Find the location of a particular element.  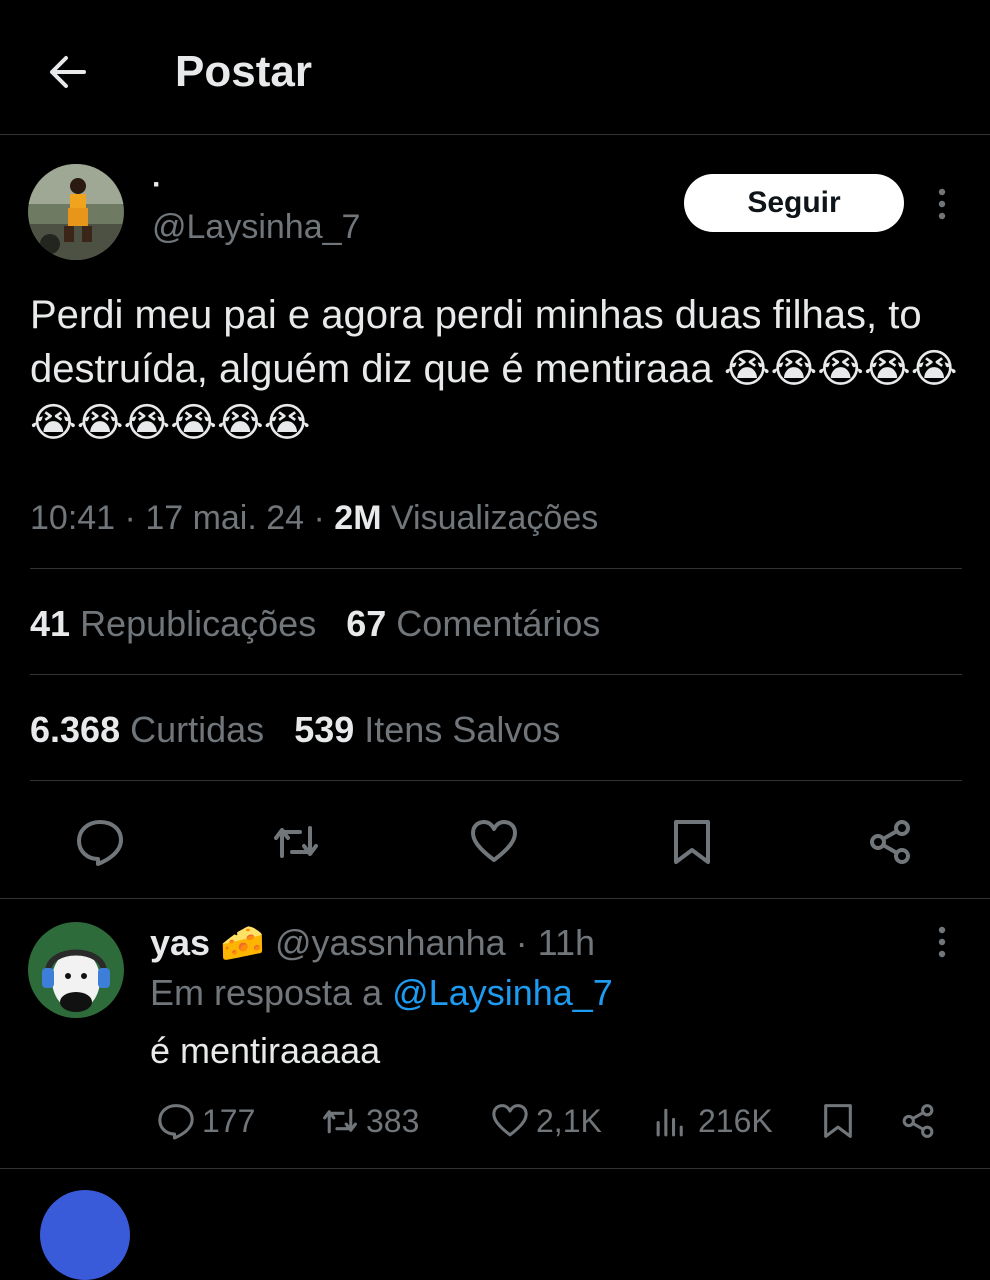

in-reply-to: Em resposta a @Laysinha_7 is located at coordinates (381, 993).